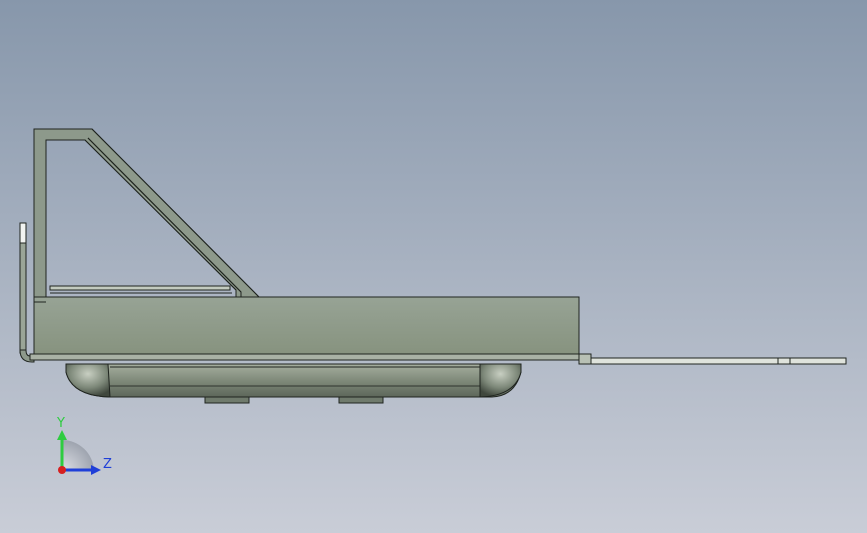 Image resolution: width=867 pixels, height=533 pixels. I want to click on main-body, so click(306, 325).